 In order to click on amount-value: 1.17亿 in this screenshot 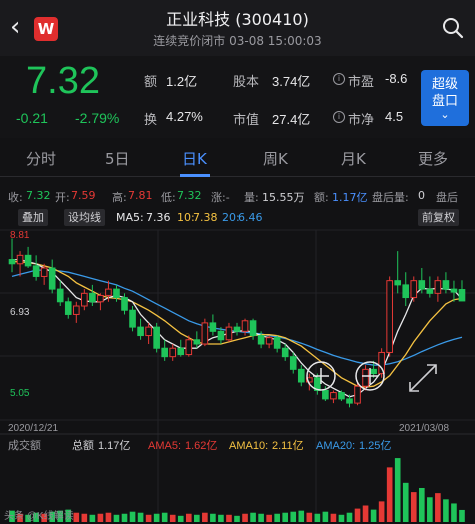, I will do `click(350, 197)`.